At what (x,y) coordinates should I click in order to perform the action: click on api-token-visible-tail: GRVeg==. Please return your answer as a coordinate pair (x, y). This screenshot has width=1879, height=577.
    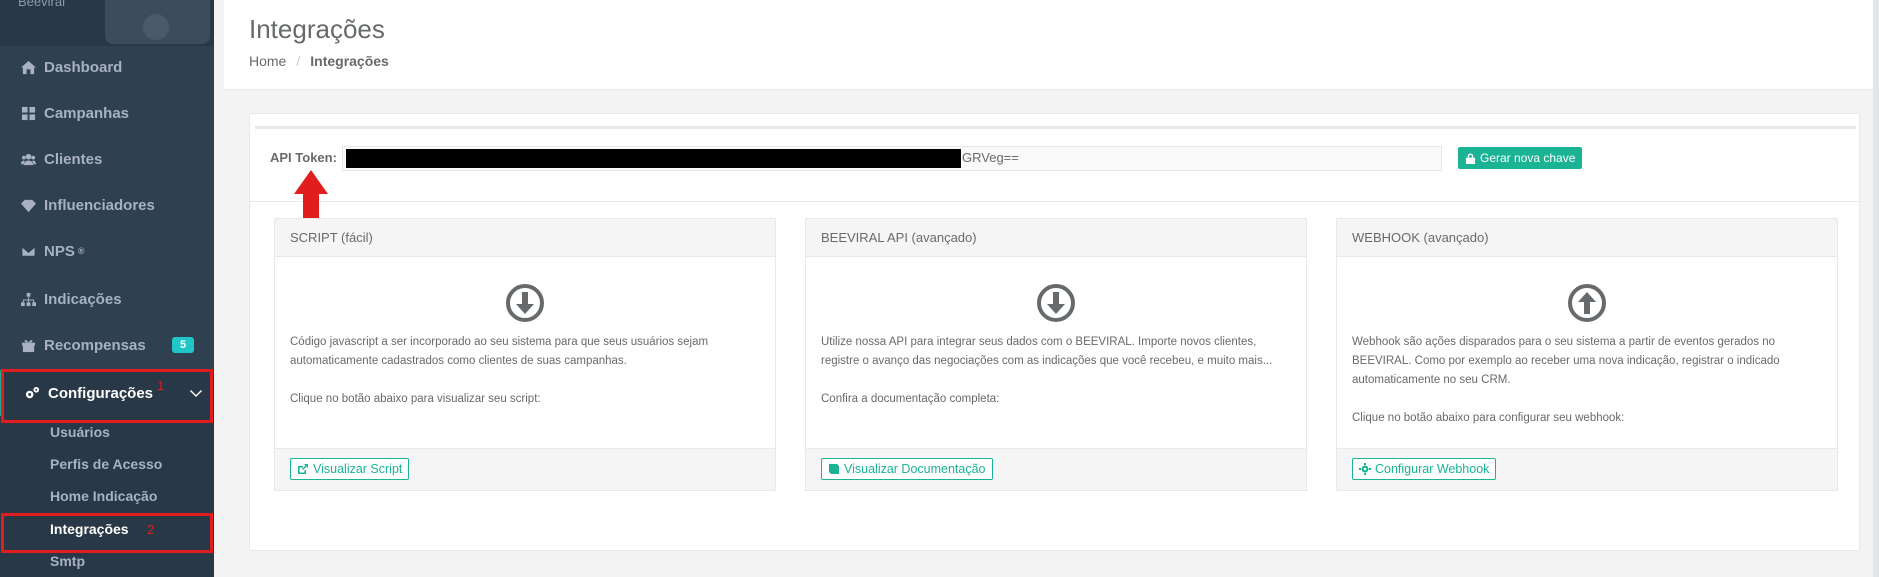
    Looking at the image, I should click on (990, 157).